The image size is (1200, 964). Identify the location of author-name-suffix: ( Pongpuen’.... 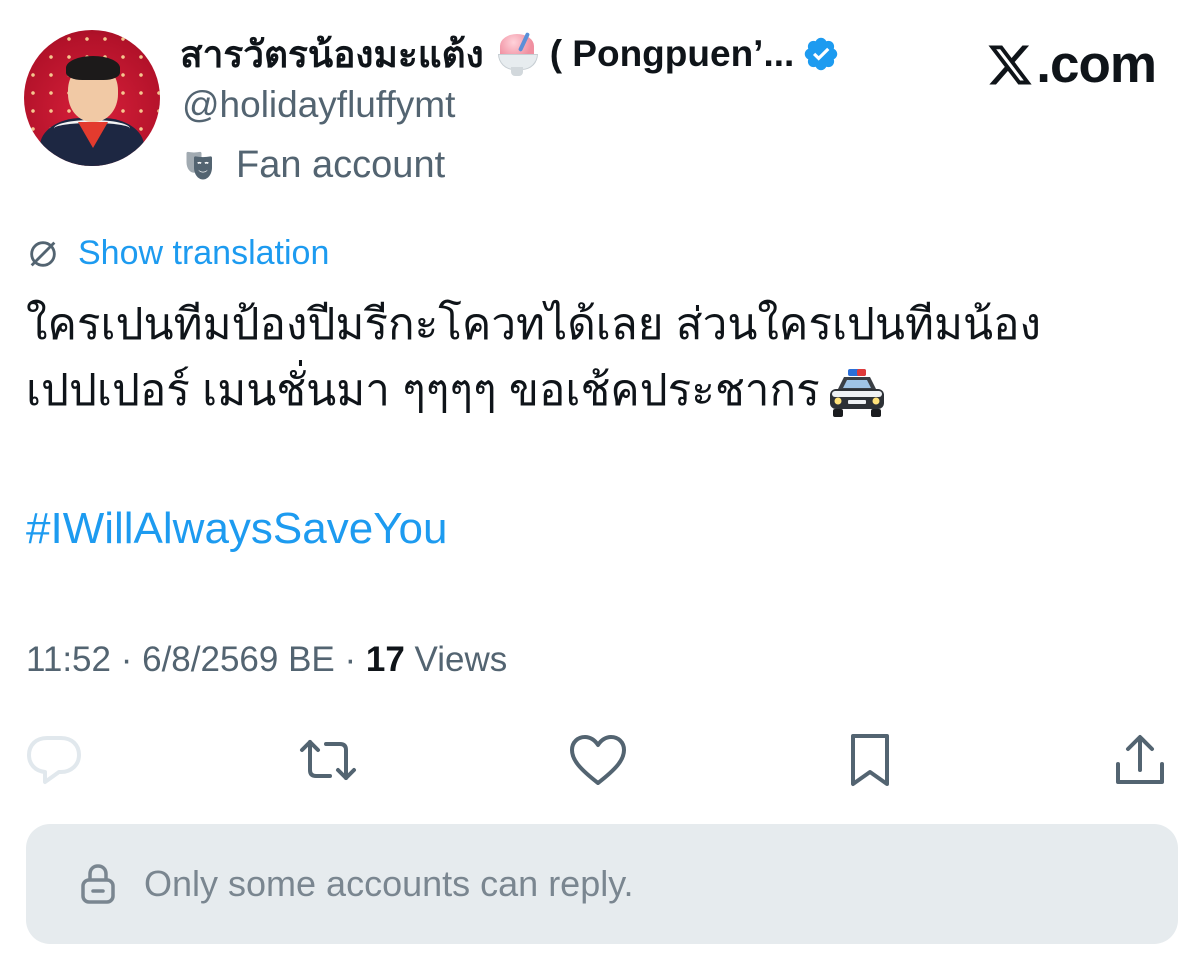
(672, 54).